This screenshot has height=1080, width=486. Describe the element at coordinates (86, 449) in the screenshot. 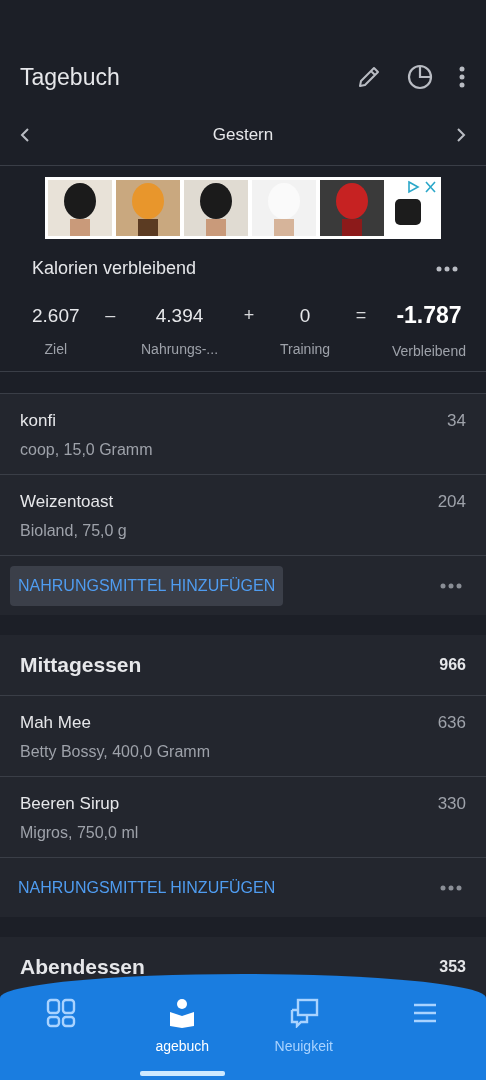

I see `food-detail: coop, 15,0 Gramm` at that location.